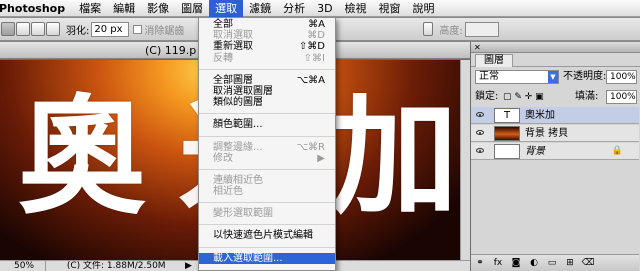 This screenshot has height=271, width=640. I want to click on new-selection-icon, so click(8, 29).